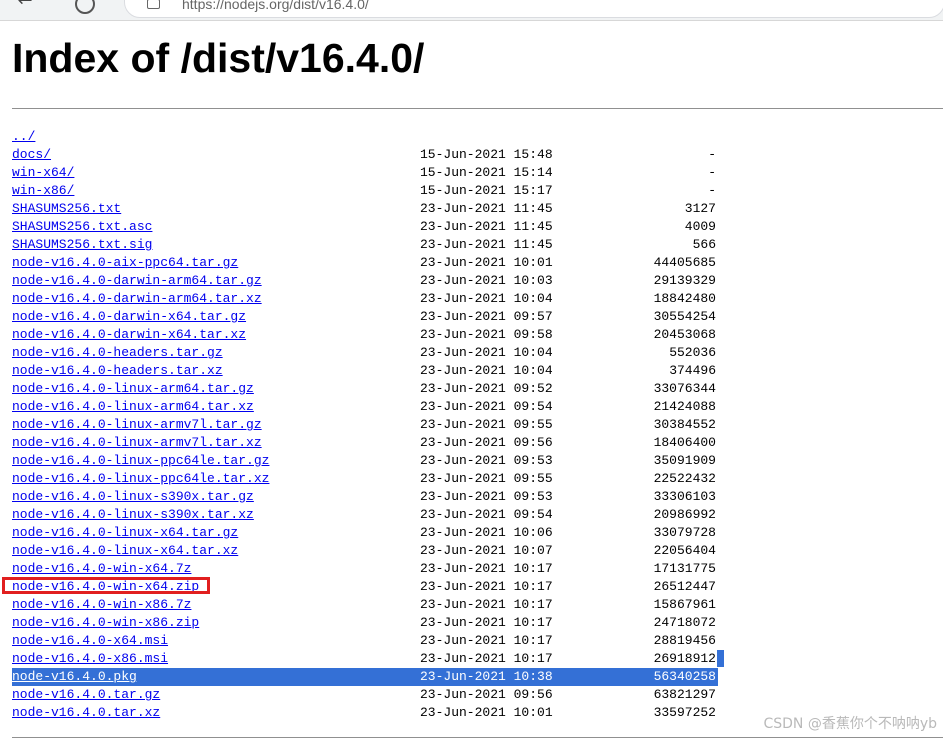 Image resolution: width=943 pixels, height=740 pixels. What do you see at coordinates (692, 370) in the screenshot?
I see `file-size: 374496` at bounding box center [692, 370].